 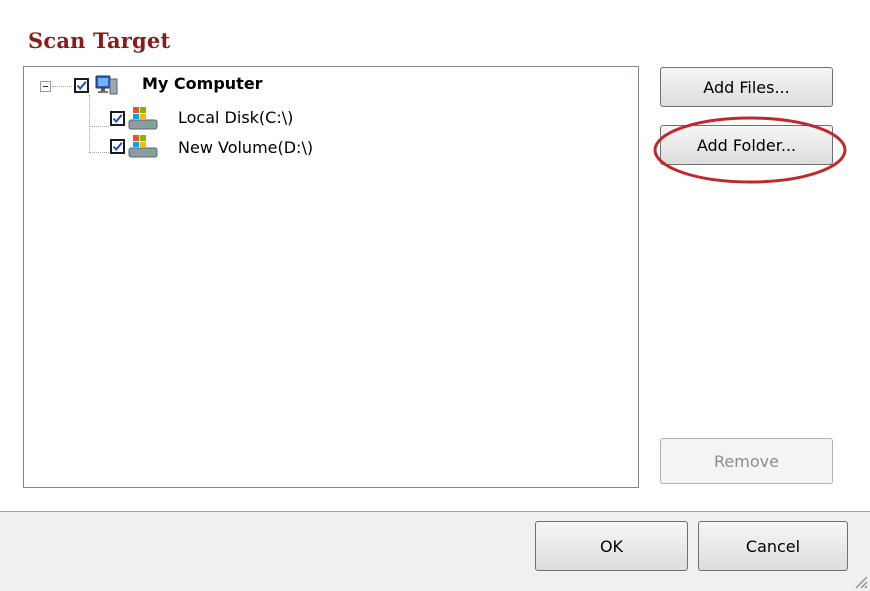 I want to click on dialog-footer: OK Cancel, so click(x=435, y=551).